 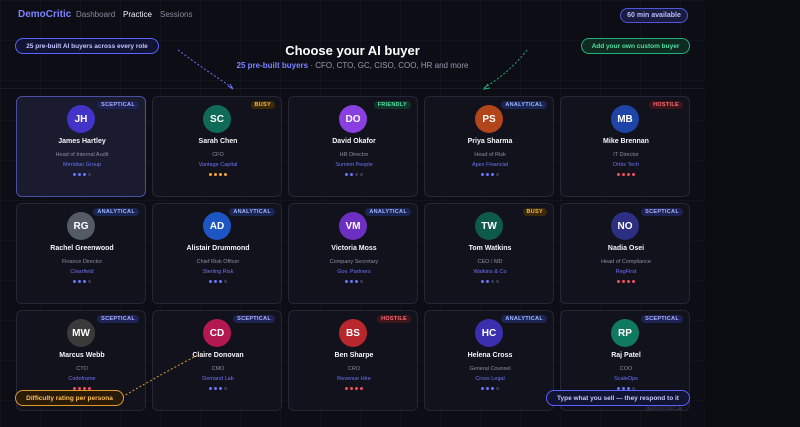 I want to click on persona-role: Chief Risk Officer, so click(x=218, y=262).